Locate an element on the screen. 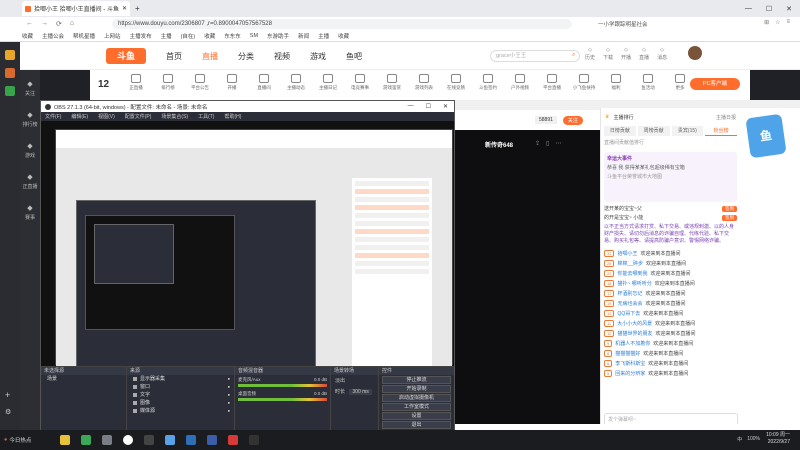 The image size is (800, 450). obs-menu-item: 工具(T) is located at coordinates (206, 116).